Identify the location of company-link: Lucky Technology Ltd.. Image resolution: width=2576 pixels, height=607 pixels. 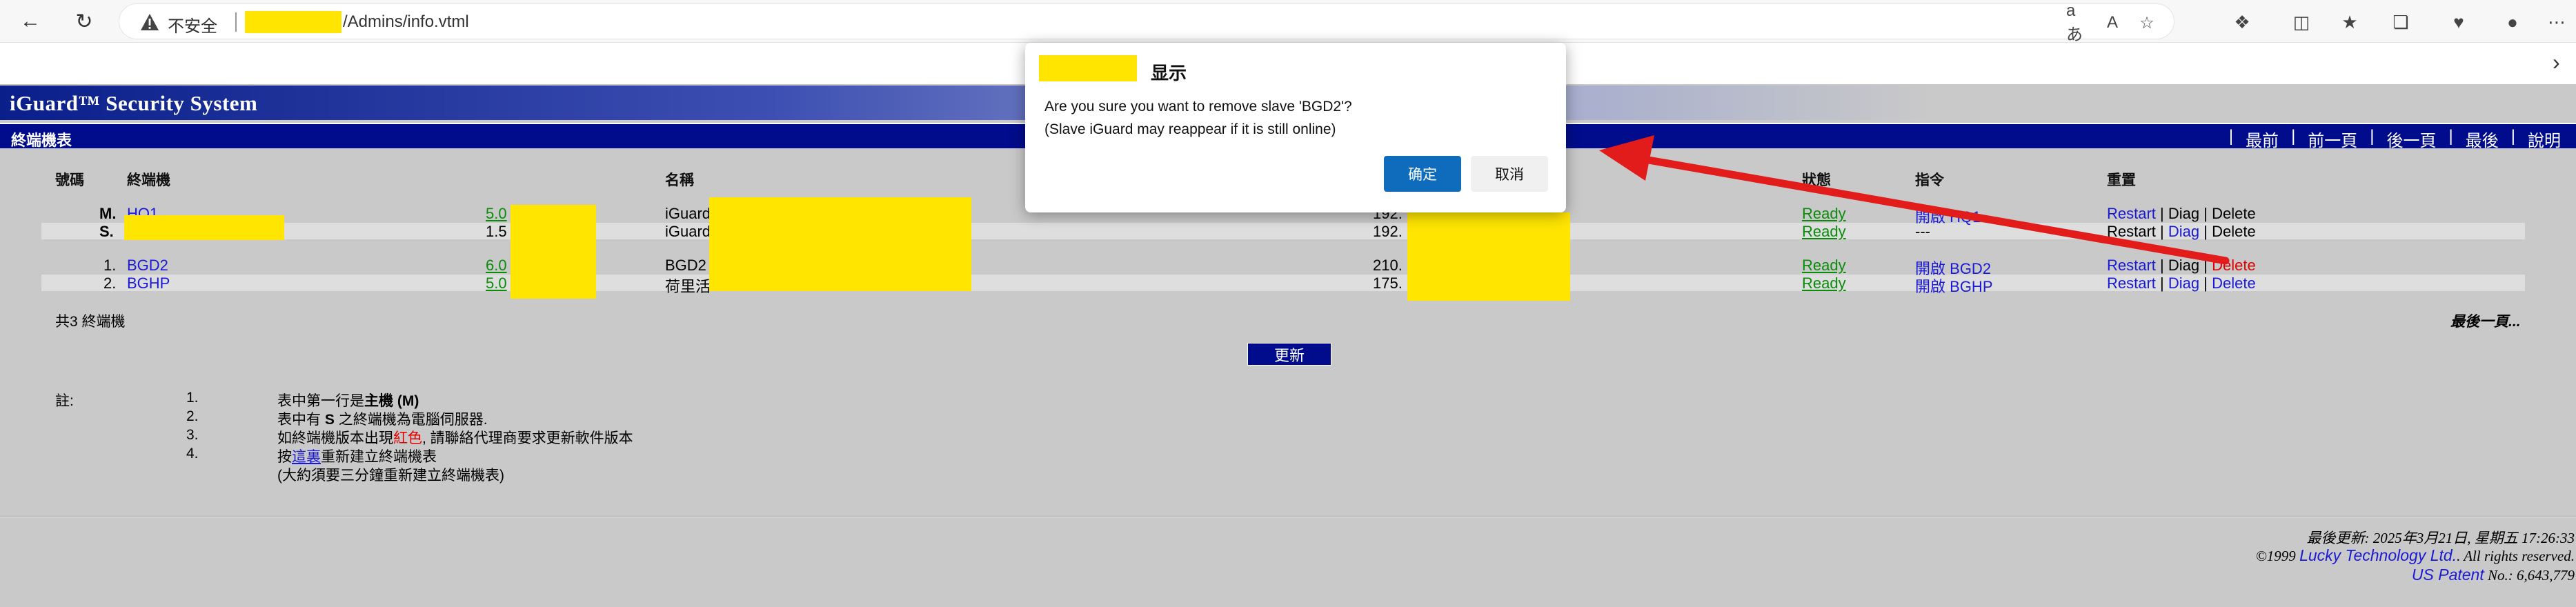
(2378, 555).